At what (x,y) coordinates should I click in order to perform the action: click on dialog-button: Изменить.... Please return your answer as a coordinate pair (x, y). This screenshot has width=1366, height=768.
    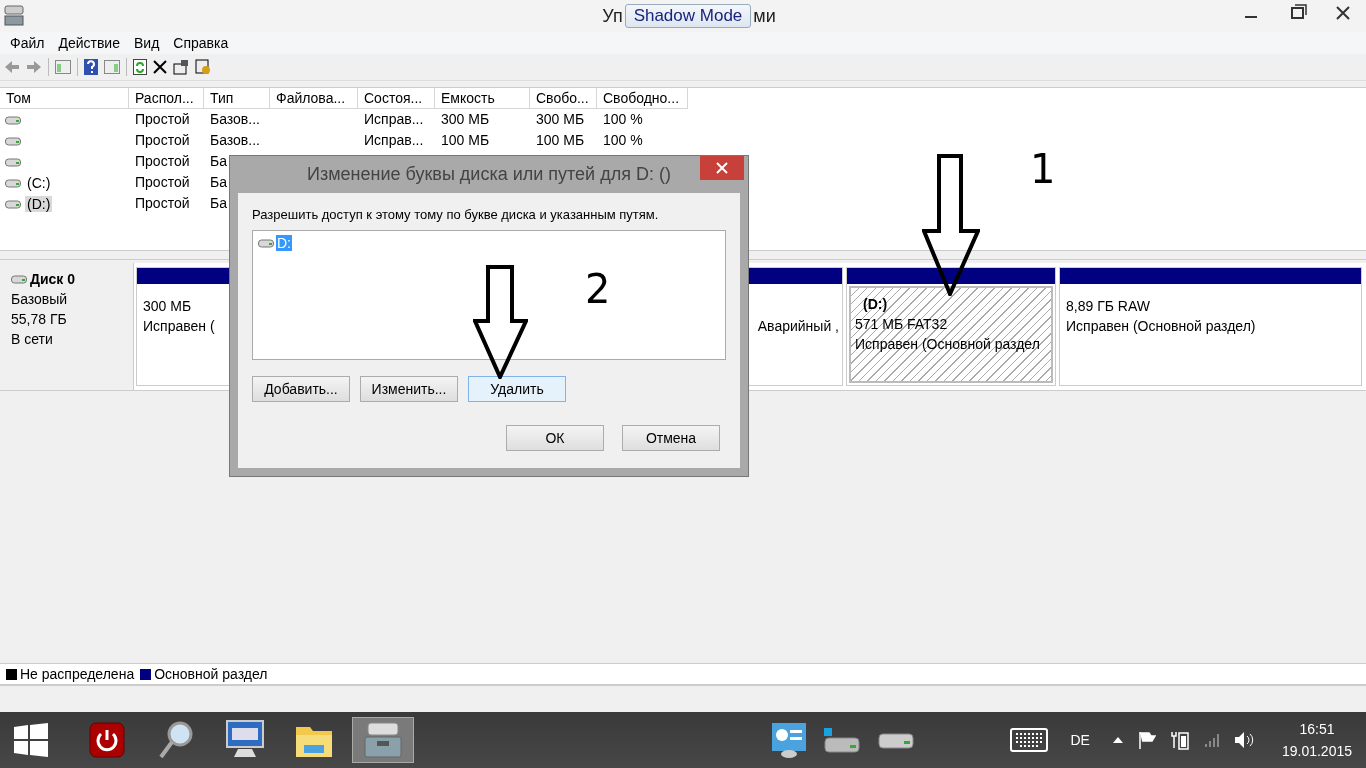
    Looking at the image, I should click on (409, 389).